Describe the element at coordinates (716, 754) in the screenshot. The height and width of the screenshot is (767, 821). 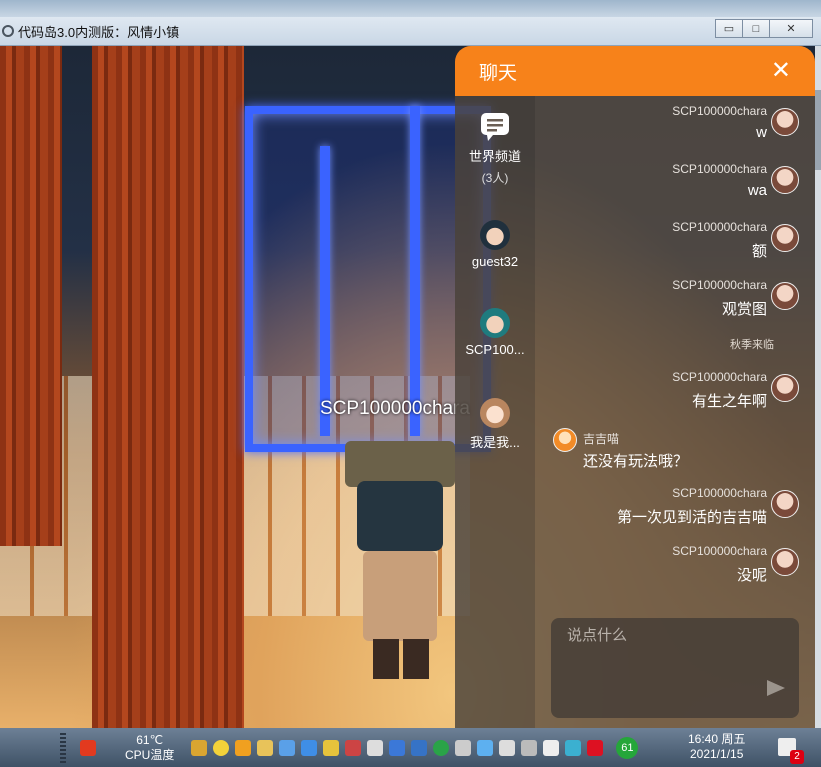
I see `clock-date: 2021/1/15` at that location.